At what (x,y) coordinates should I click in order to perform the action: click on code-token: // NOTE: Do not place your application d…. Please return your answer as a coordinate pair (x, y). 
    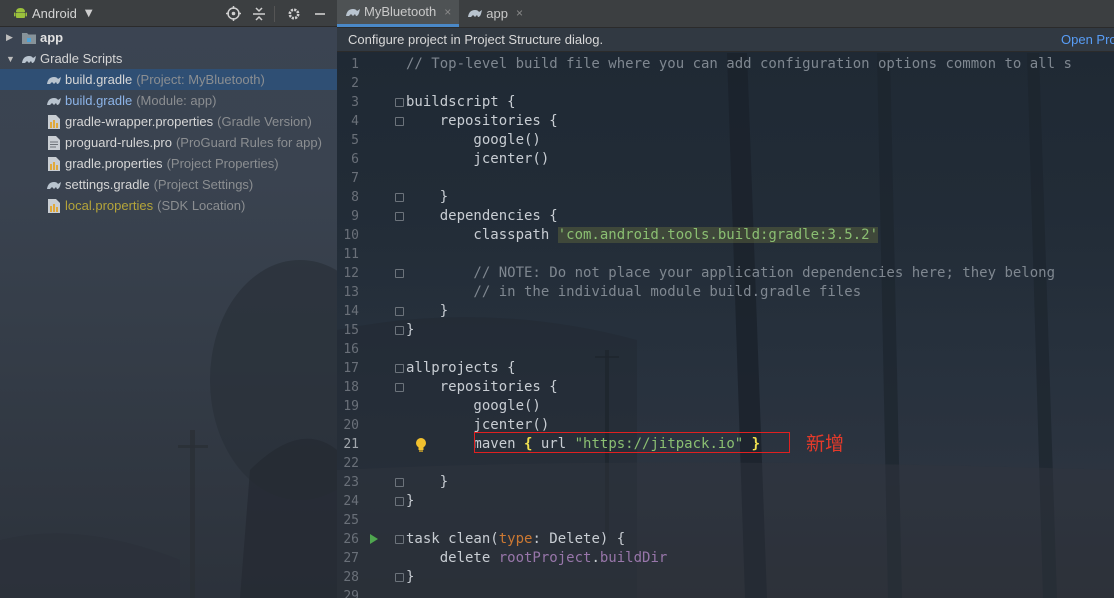
    Looking at the image, I should click on (731, 273).